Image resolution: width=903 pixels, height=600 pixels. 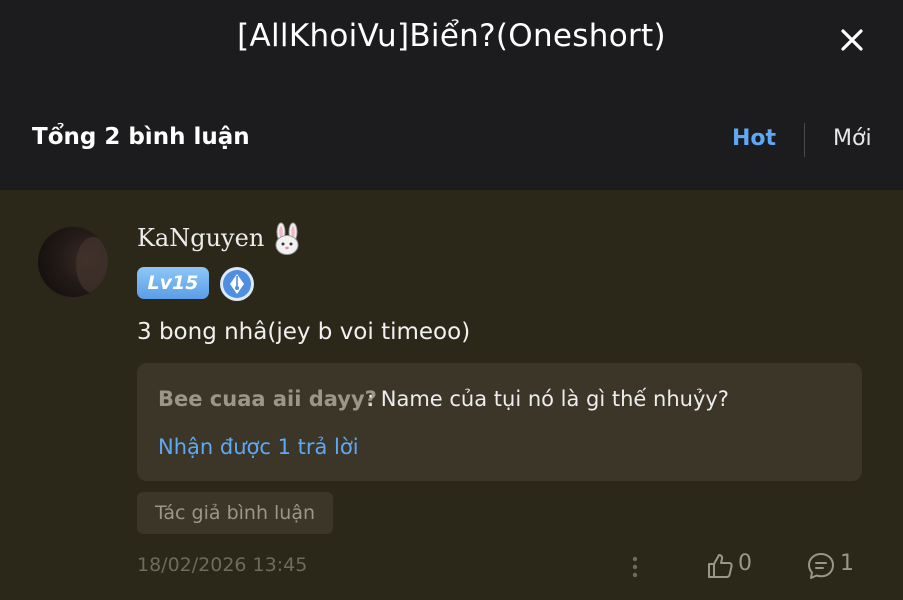 What do you see at coordinates (267, 399) in the screenshot?
I see `reply-author: Bee cuaa aii dayy?` at bounding box center [267, 399].